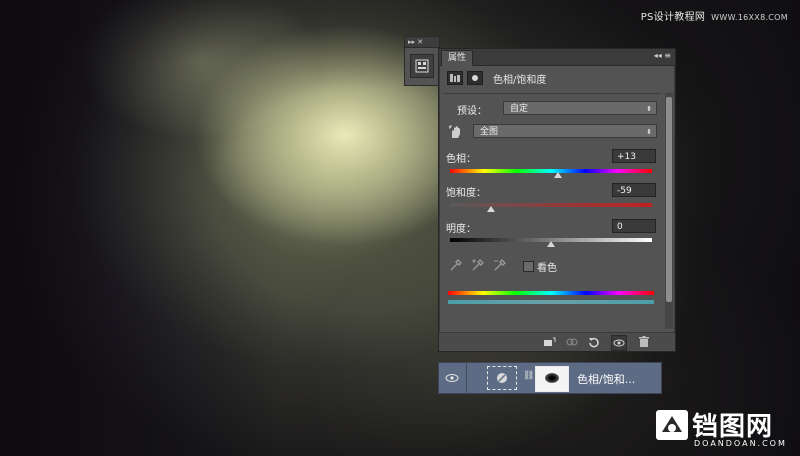  I want to click on panel-scrollbar, so click(669, 211).